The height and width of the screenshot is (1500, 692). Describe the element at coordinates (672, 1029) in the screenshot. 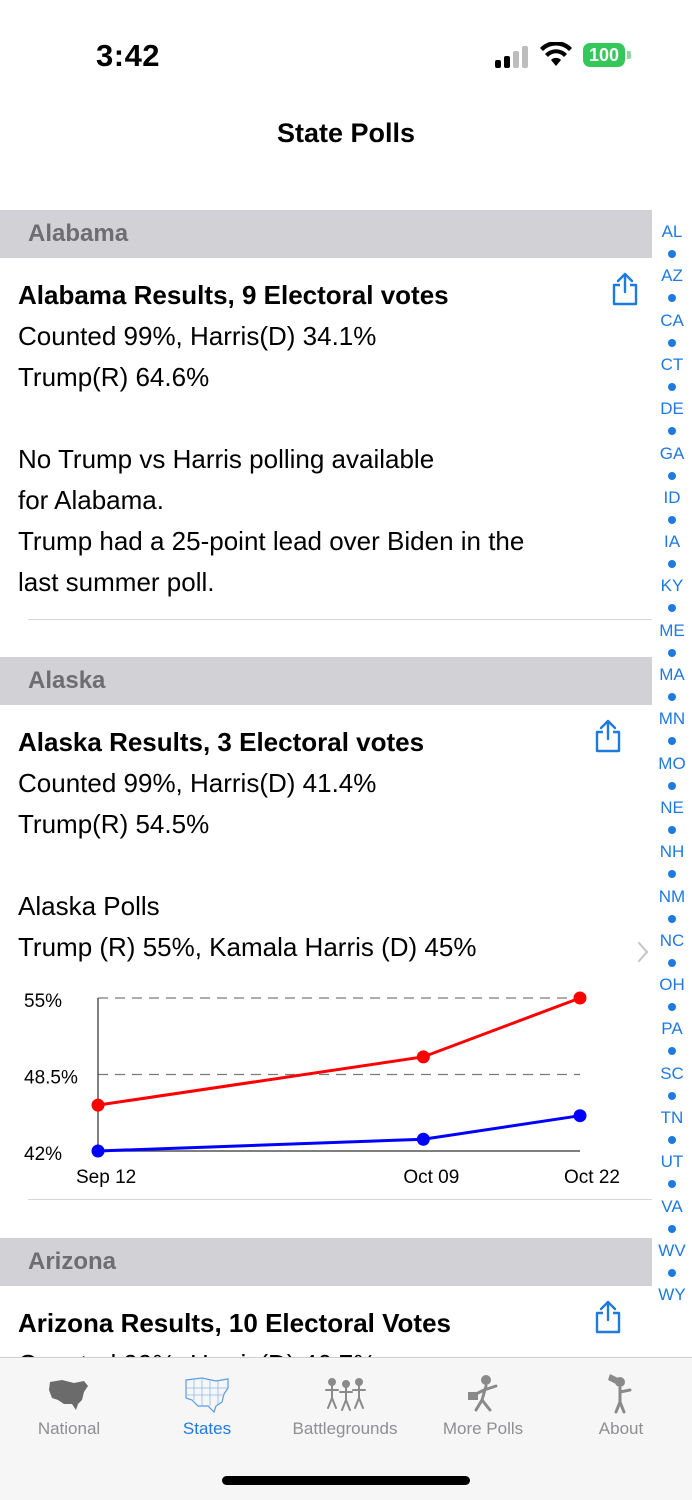

I see `index-letter-pa: PA` at that location.